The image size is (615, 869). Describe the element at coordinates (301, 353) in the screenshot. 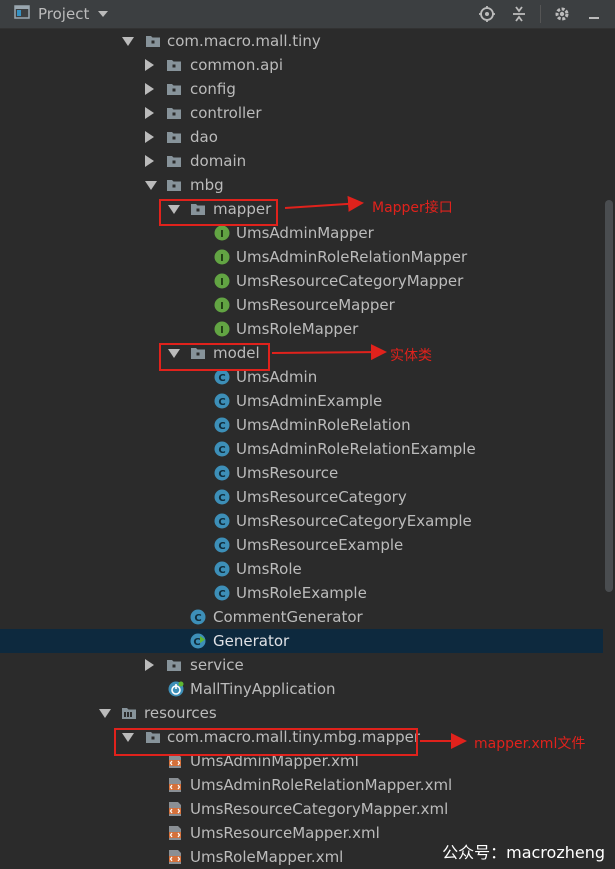

I see `tree-row: model` at that location.